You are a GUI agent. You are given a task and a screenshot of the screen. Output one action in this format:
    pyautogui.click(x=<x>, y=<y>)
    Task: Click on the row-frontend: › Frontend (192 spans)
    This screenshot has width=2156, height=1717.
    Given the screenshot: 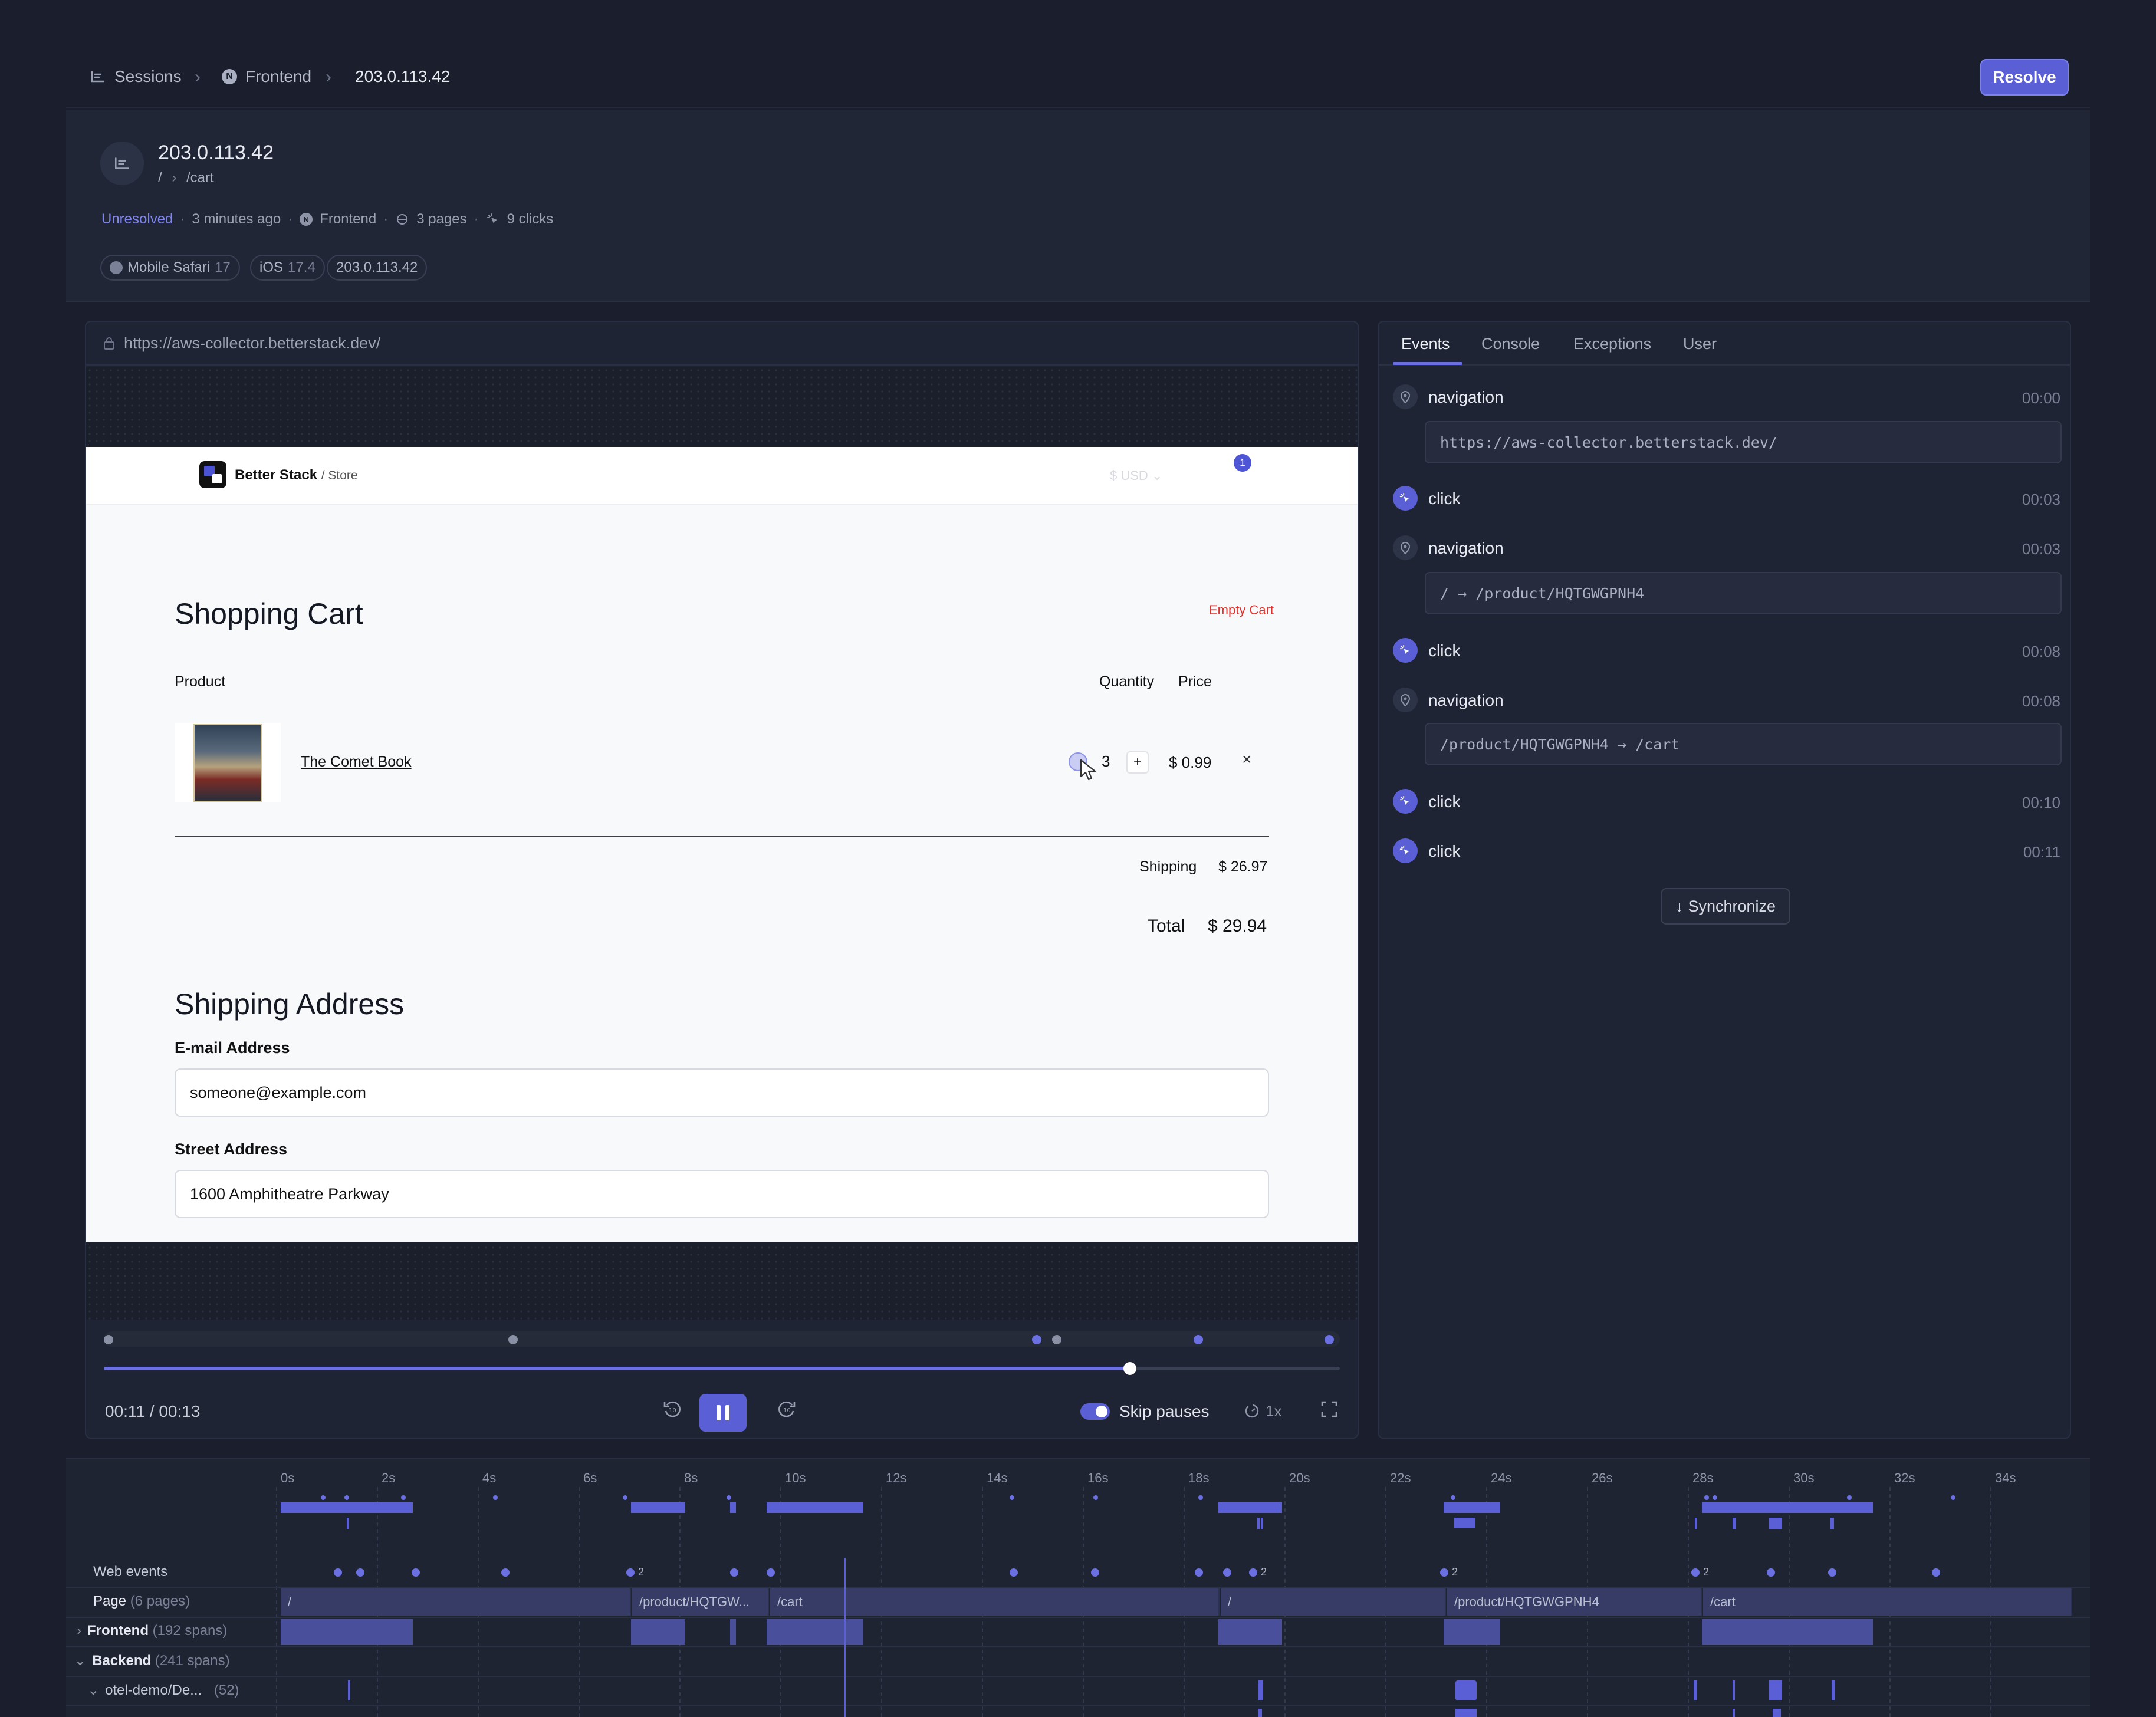 What is the action you would take?
    pyautogui.click(x=152, y=1631)
    